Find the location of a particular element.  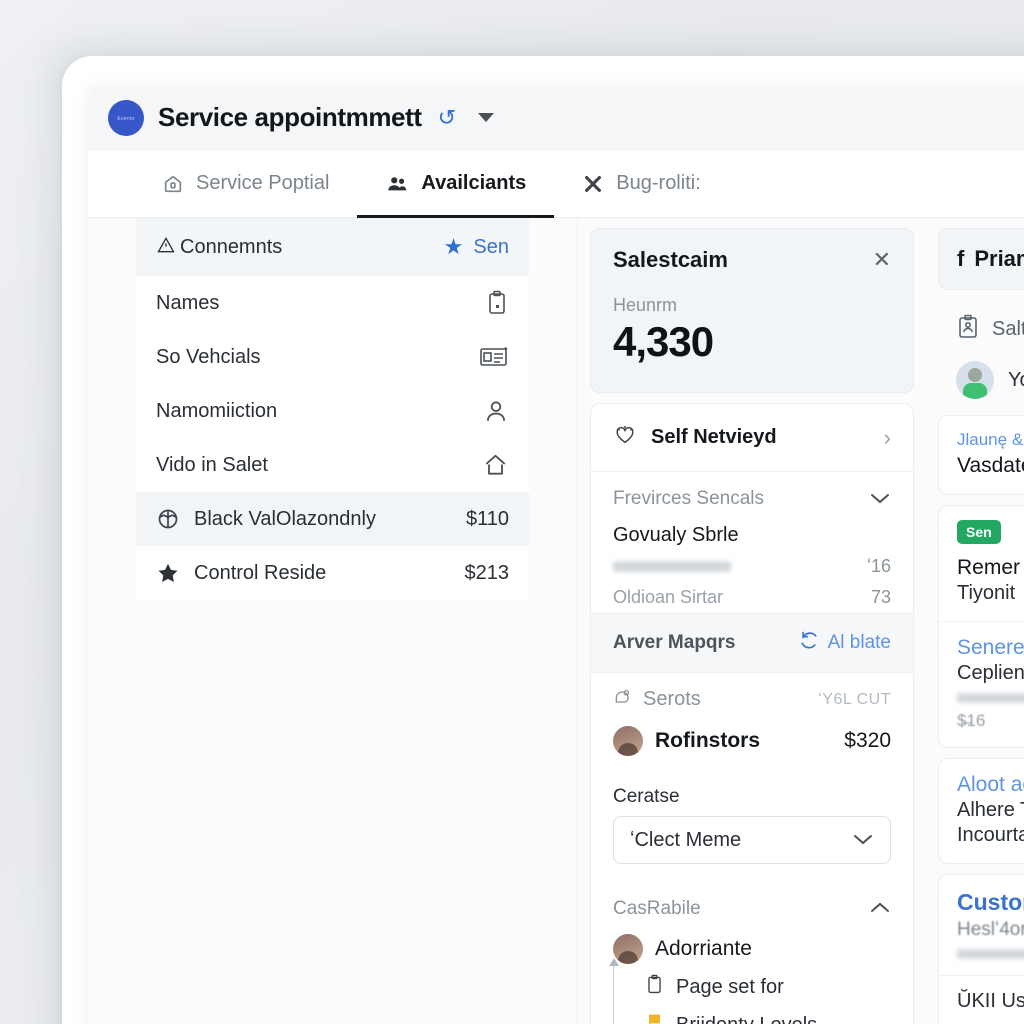

tree-item-label: Page set for is located at coordinates (730, 986).